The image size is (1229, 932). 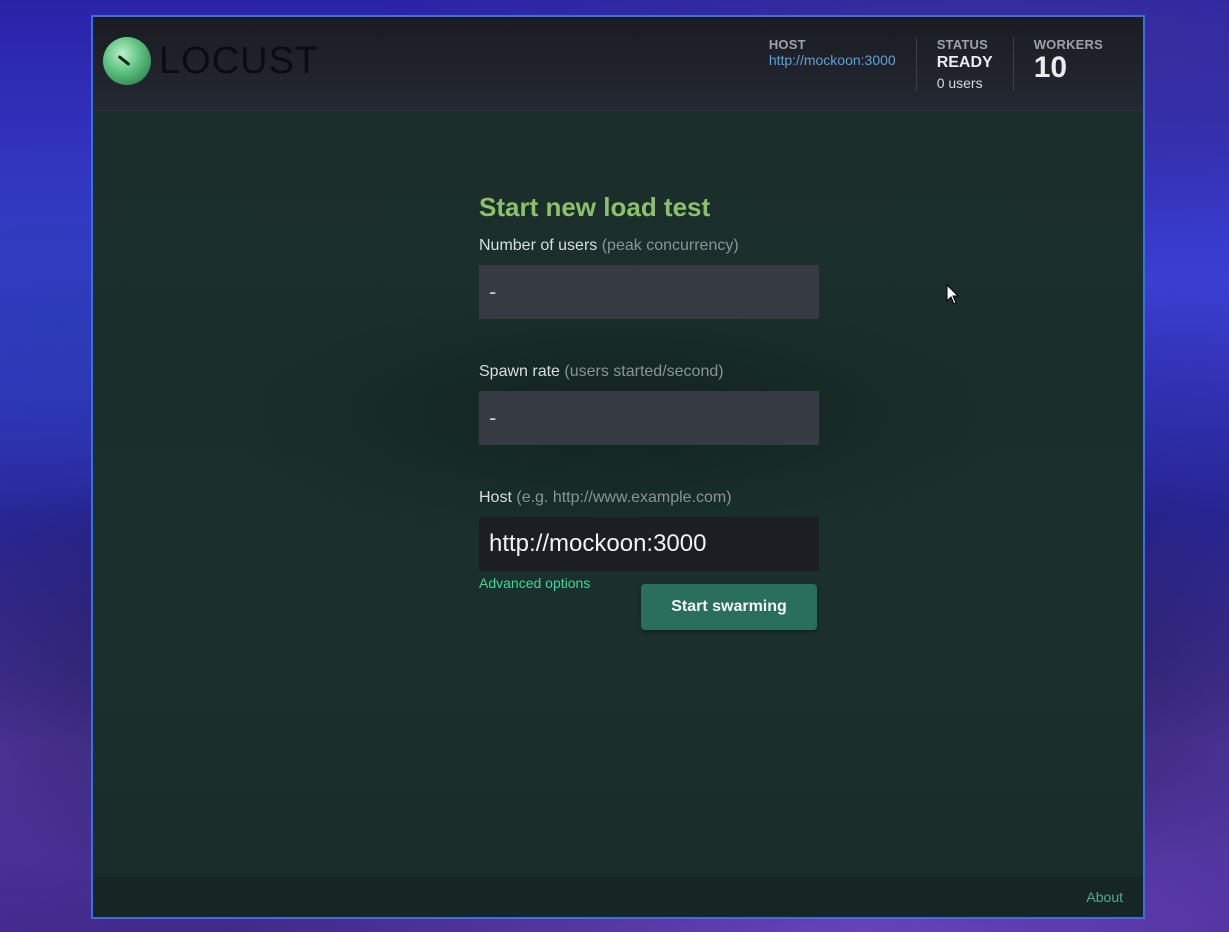 I want to click on host-label-hint: (e.g. http://www.example.com), so click(x=624, y=497).